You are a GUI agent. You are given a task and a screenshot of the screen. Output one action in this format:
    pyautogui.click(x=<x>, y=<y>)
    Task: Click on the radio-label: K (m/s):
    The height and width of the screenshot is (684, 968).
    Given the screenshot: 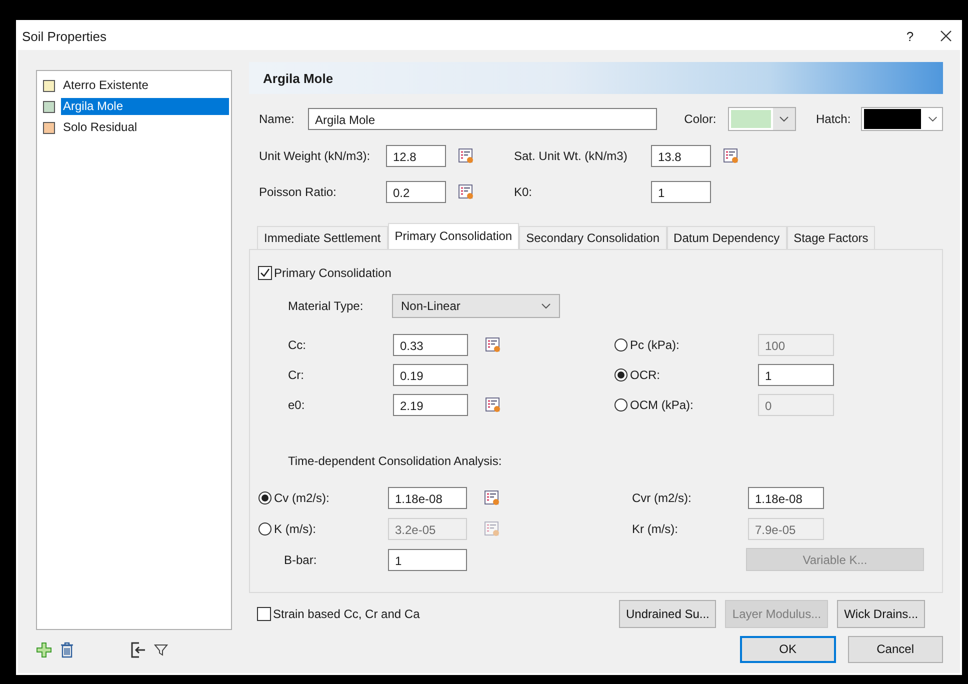 What is the action you would take?
    pyautogui.click(x=295, y=529)
    